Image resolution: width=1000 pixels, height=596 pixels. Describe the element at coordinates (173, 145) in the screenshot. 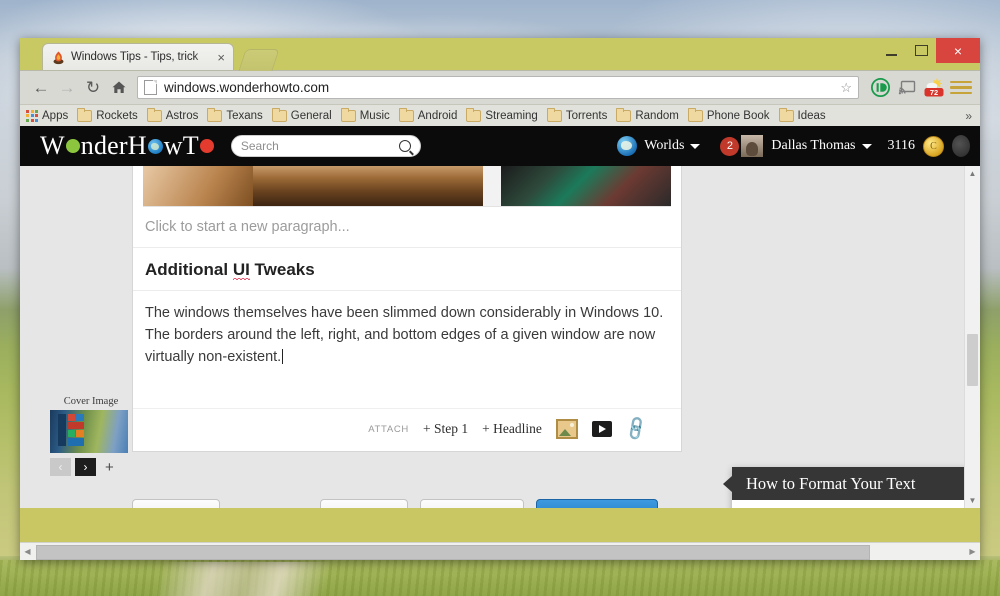

I see `logo-w2: w` at that location.